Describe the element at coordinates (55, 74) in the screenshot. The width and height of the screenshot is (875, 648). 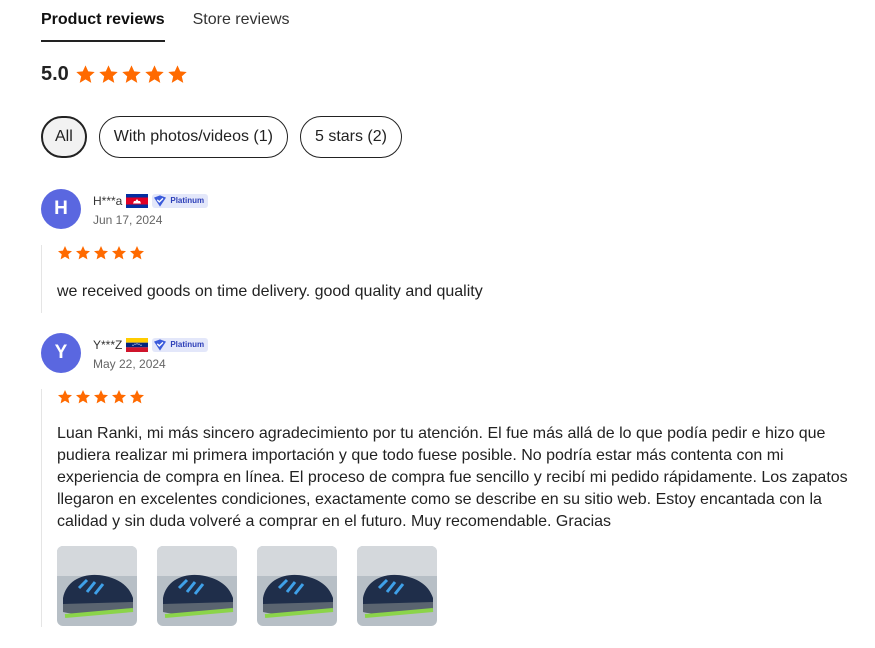
I see `average-score: 5.0` at that location.